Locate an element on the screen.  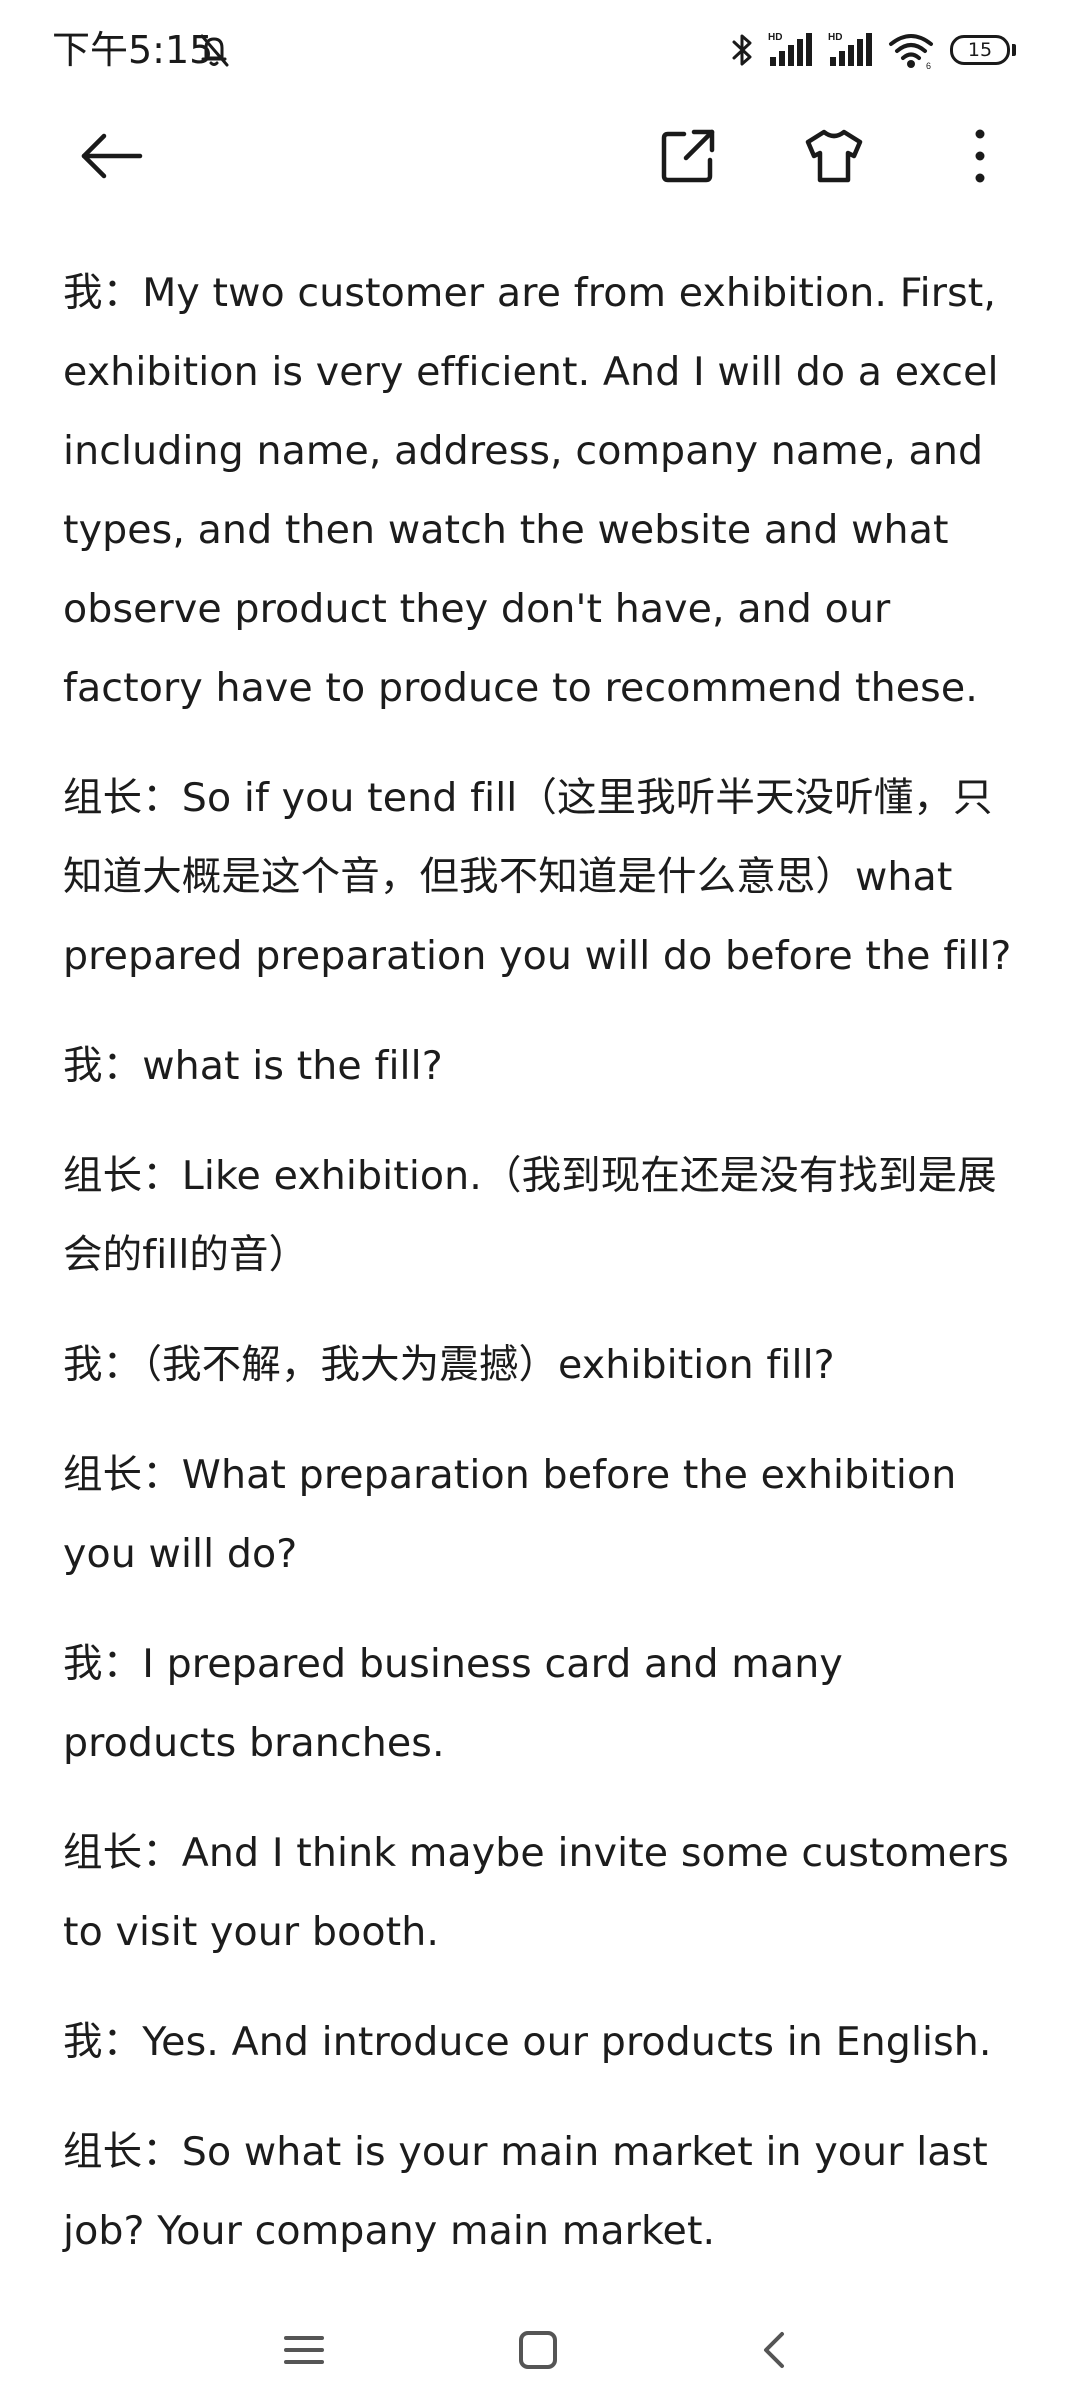
back-chevron-icon is located at coordinates (774, 2350).